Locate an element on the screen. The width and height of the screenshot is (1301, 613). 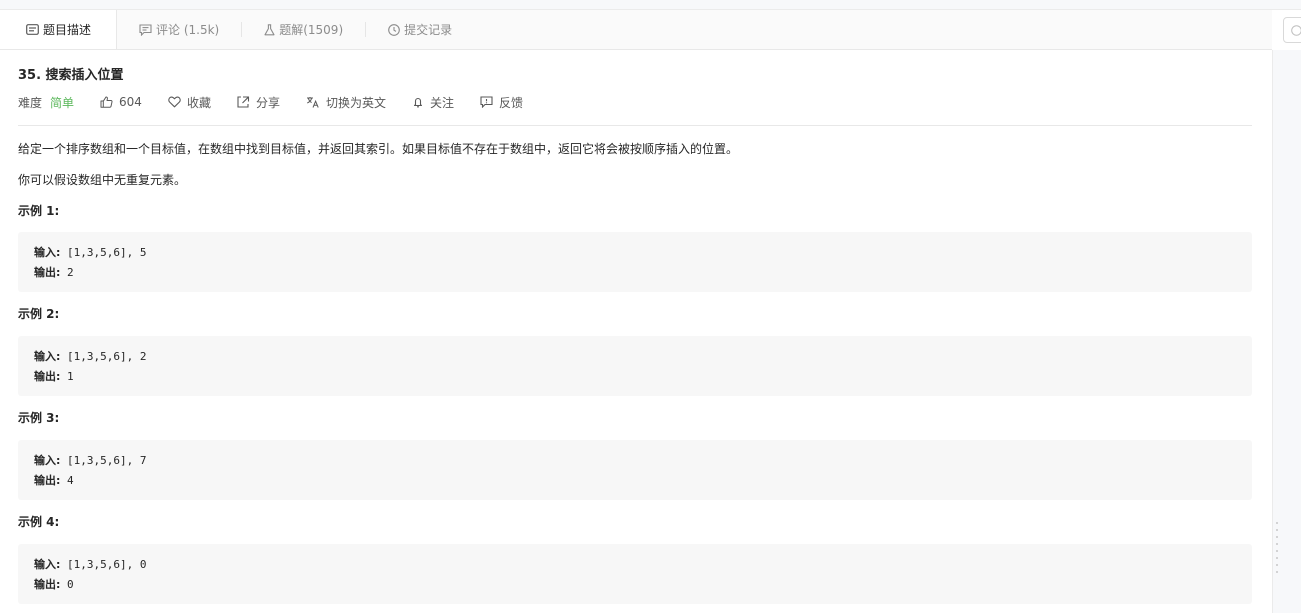
example-output: 1 is located at coordinates (70, 376).